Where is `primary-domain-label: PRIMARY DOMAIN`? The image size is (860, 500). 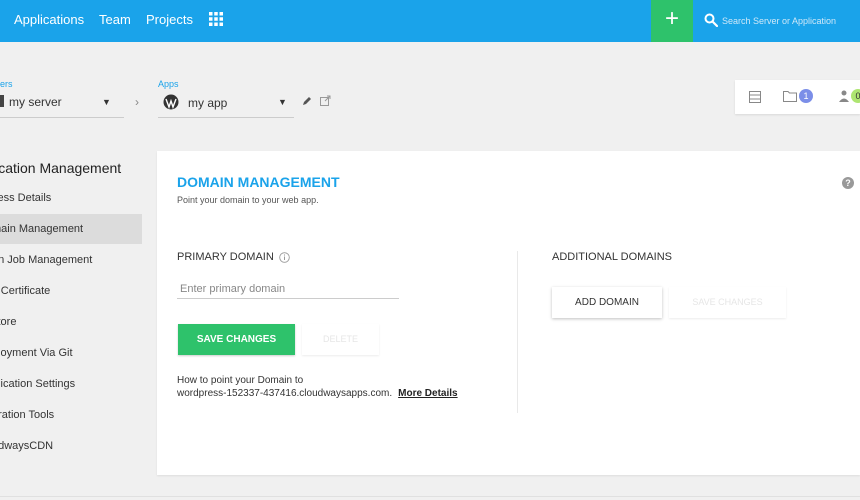
primary-domain-label: PRIMARY DOMAIN is located at coordinates (225, 257).